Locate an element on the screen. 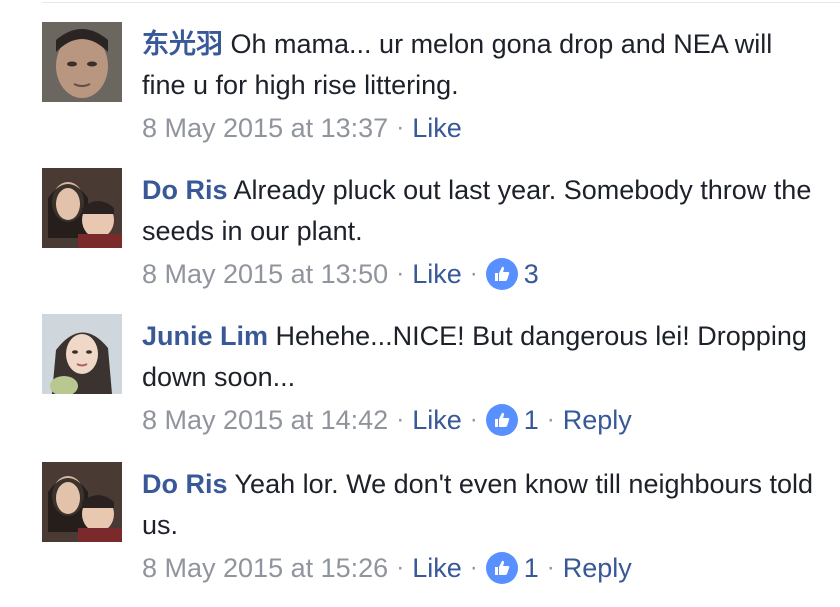  reaction-count-badge: 3 is located at coordinates (512, 274).